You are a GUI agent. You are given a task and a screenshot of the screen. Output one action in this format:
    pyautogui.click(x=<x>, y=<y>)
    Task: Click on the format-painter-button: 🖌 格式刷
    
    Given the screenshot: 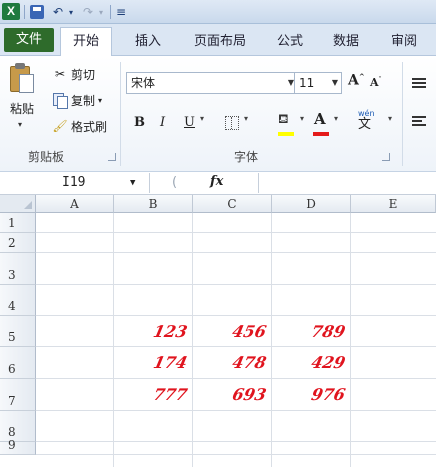 What is the action you would take?
    pyautogui.click(x=79, y=126)
    